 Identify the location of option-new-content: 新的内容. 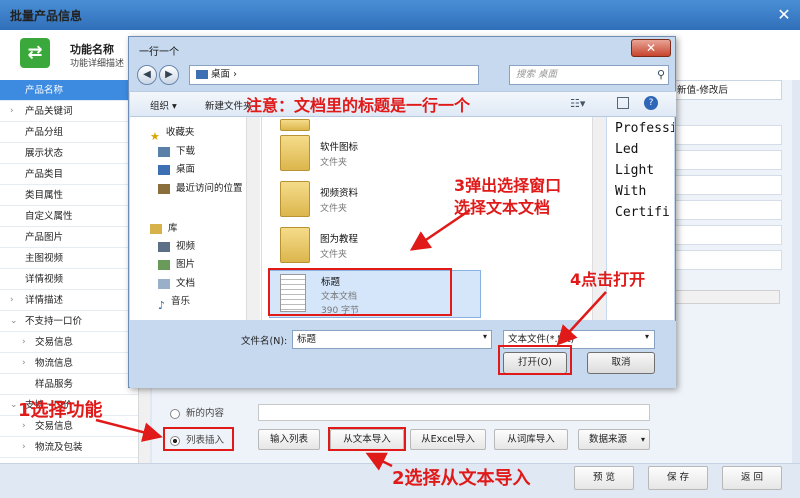
(197, 413).